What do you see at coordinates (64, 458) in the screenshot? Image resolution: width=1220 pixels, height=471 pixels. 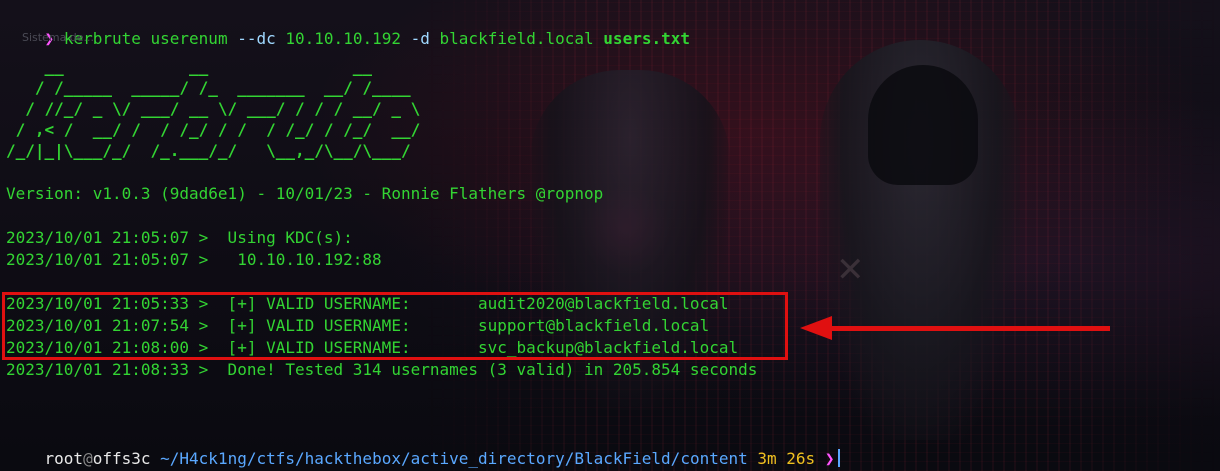 I see `prompt-user: root` at bounding box center [64, 458].